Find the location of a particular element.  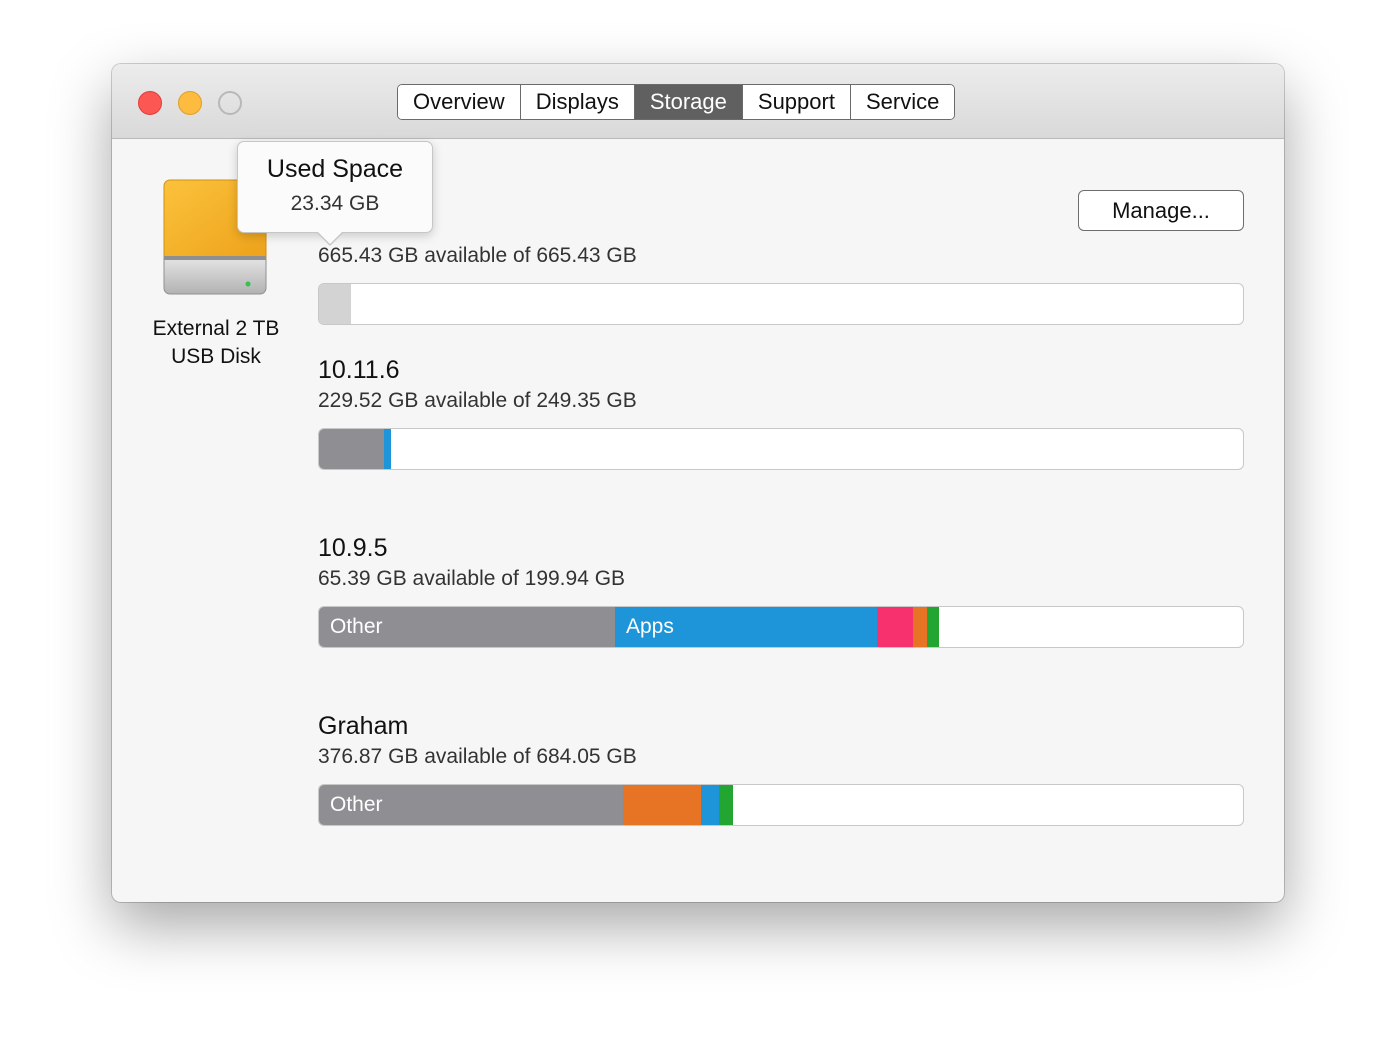

tooltip-title: Used Space is located at coordinates (335, 169).